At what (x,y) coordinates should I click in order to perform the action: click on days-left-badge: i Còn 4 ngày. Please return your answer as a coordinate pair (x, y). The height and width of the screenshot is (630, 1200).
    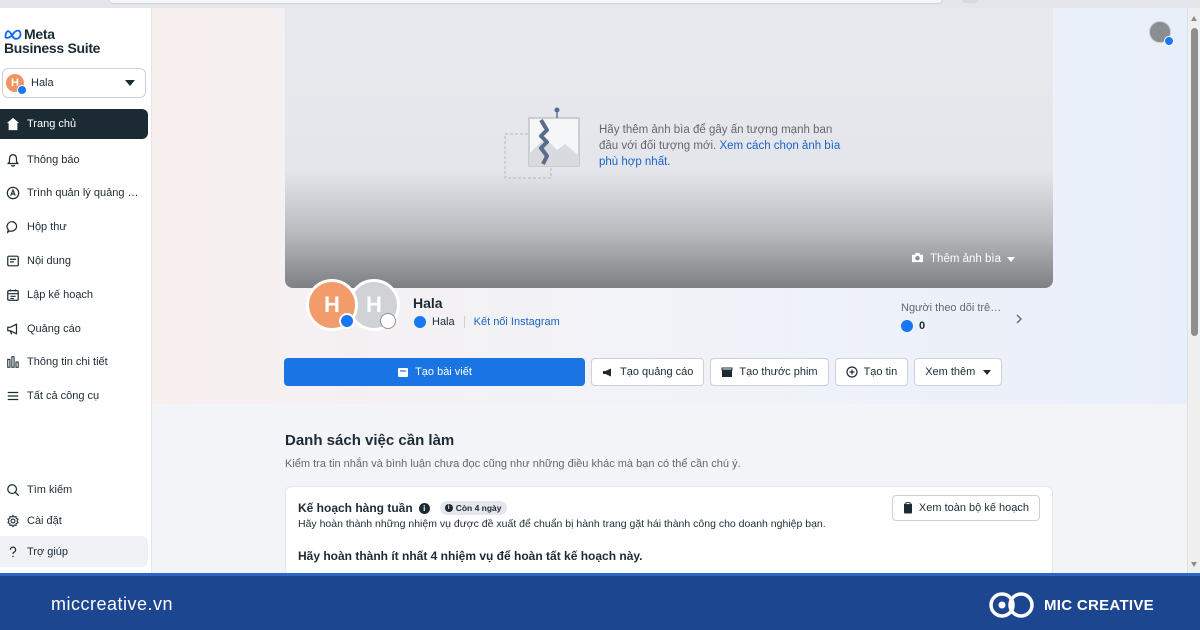
    Looking at the image, I should click on (473, 508).